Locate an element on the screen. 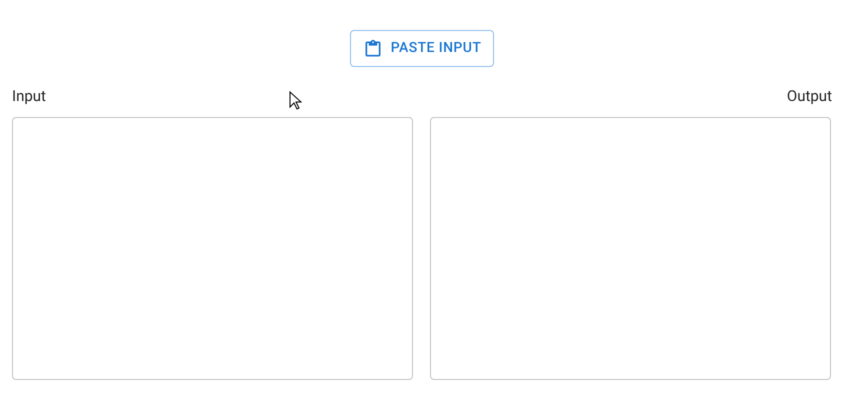  mouse-pointer-icon is located at coordinates (295, 100).